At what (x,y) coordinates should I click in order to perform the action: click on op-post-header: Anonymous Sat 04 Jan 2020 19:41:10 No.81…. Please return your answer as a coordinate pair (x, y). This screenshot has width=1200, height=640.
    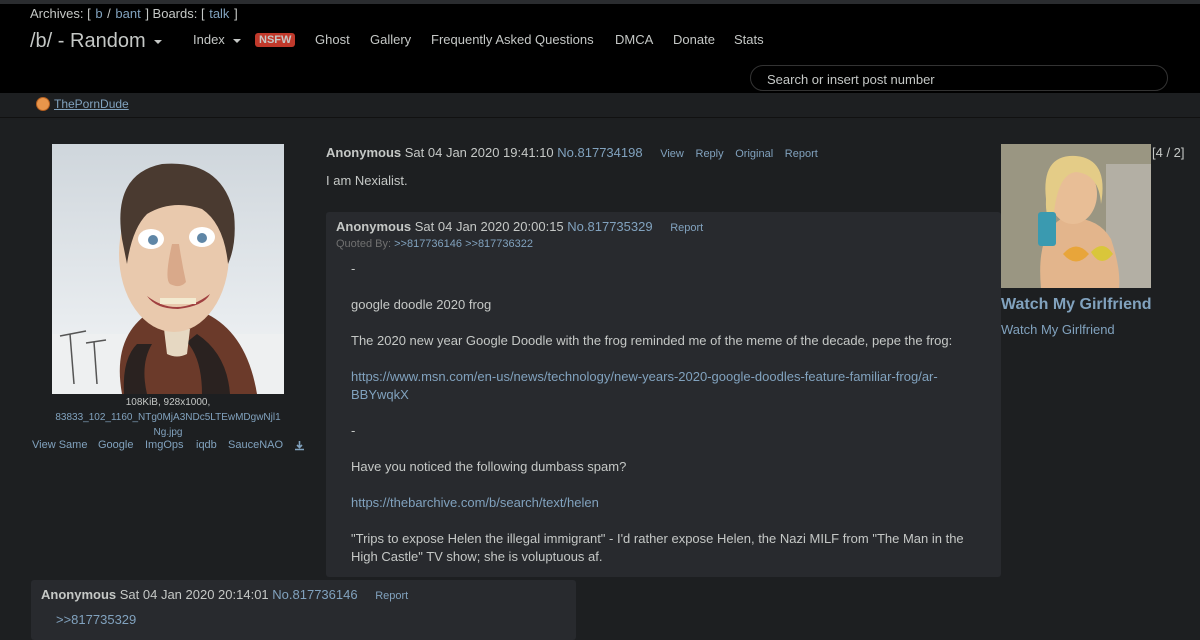
    Looking at the image, I should click on (572, 152).